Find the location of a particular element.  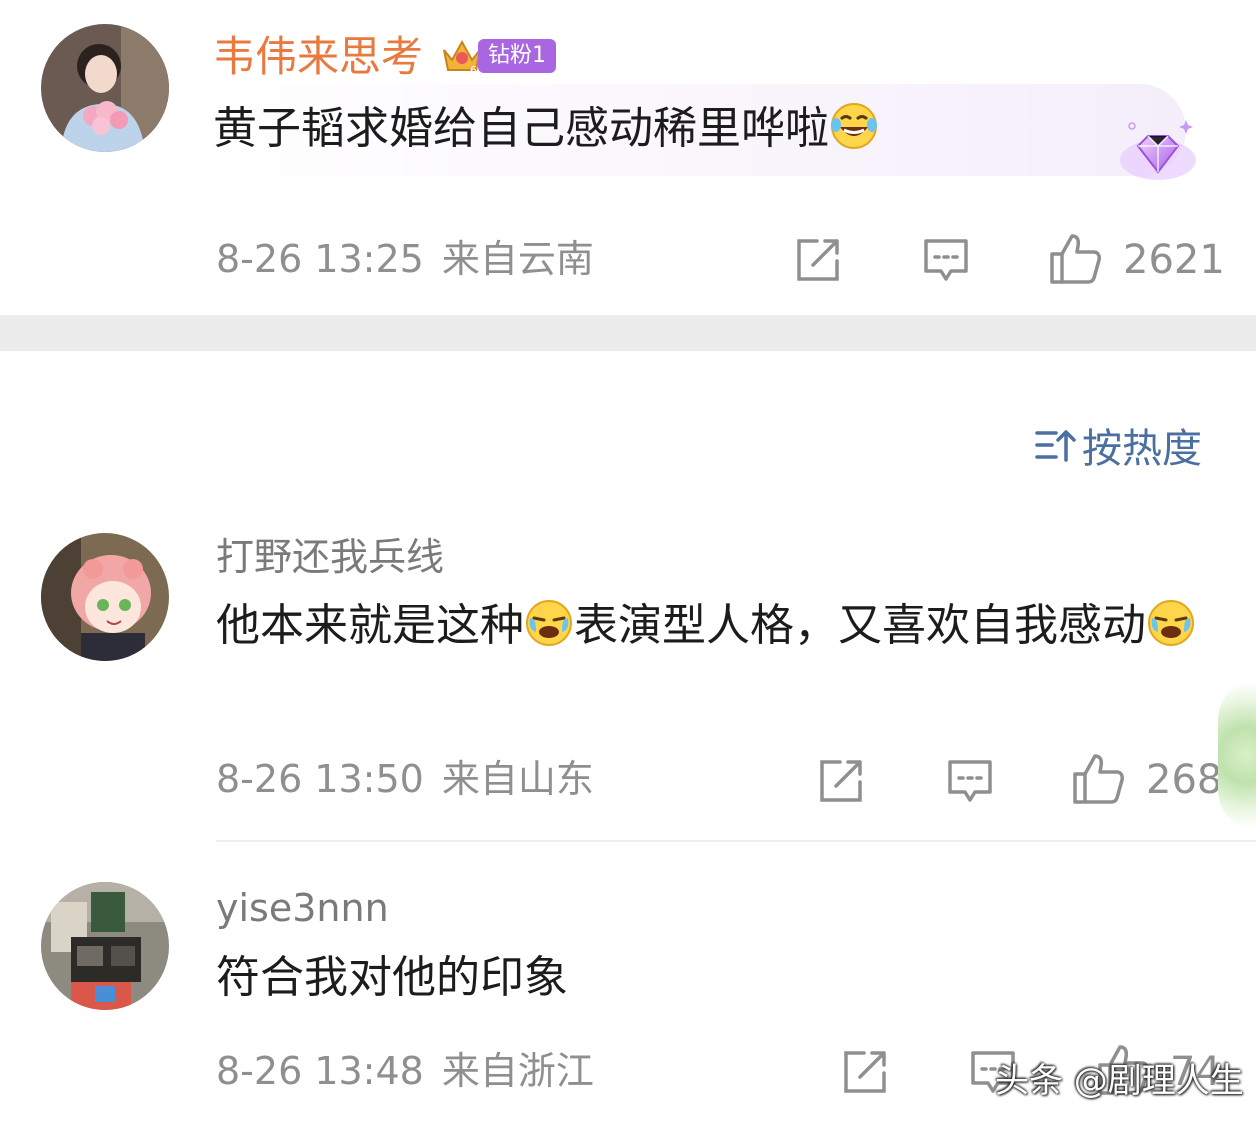

sort-label: 按热度 is located at coordinates (1142, 449).